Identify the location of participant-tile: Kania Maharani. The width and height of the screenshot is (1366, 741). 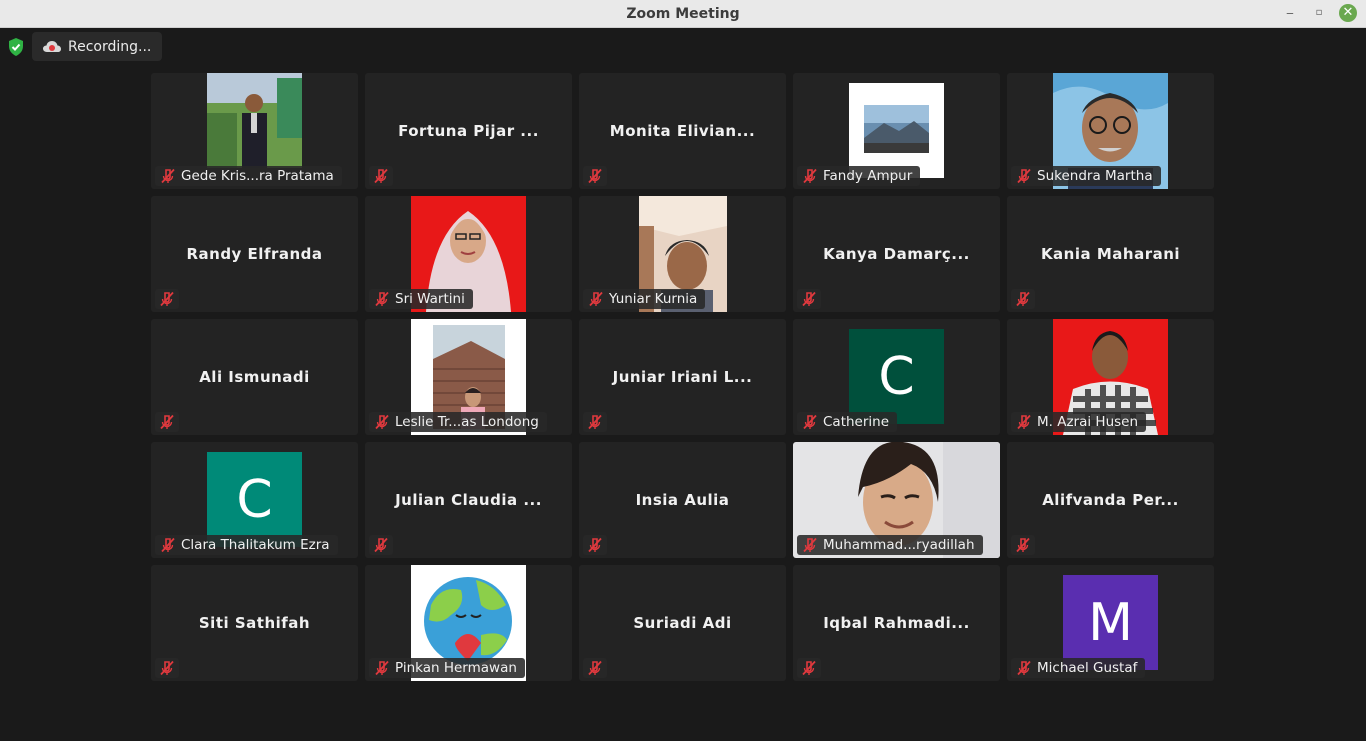
(1110, 254).